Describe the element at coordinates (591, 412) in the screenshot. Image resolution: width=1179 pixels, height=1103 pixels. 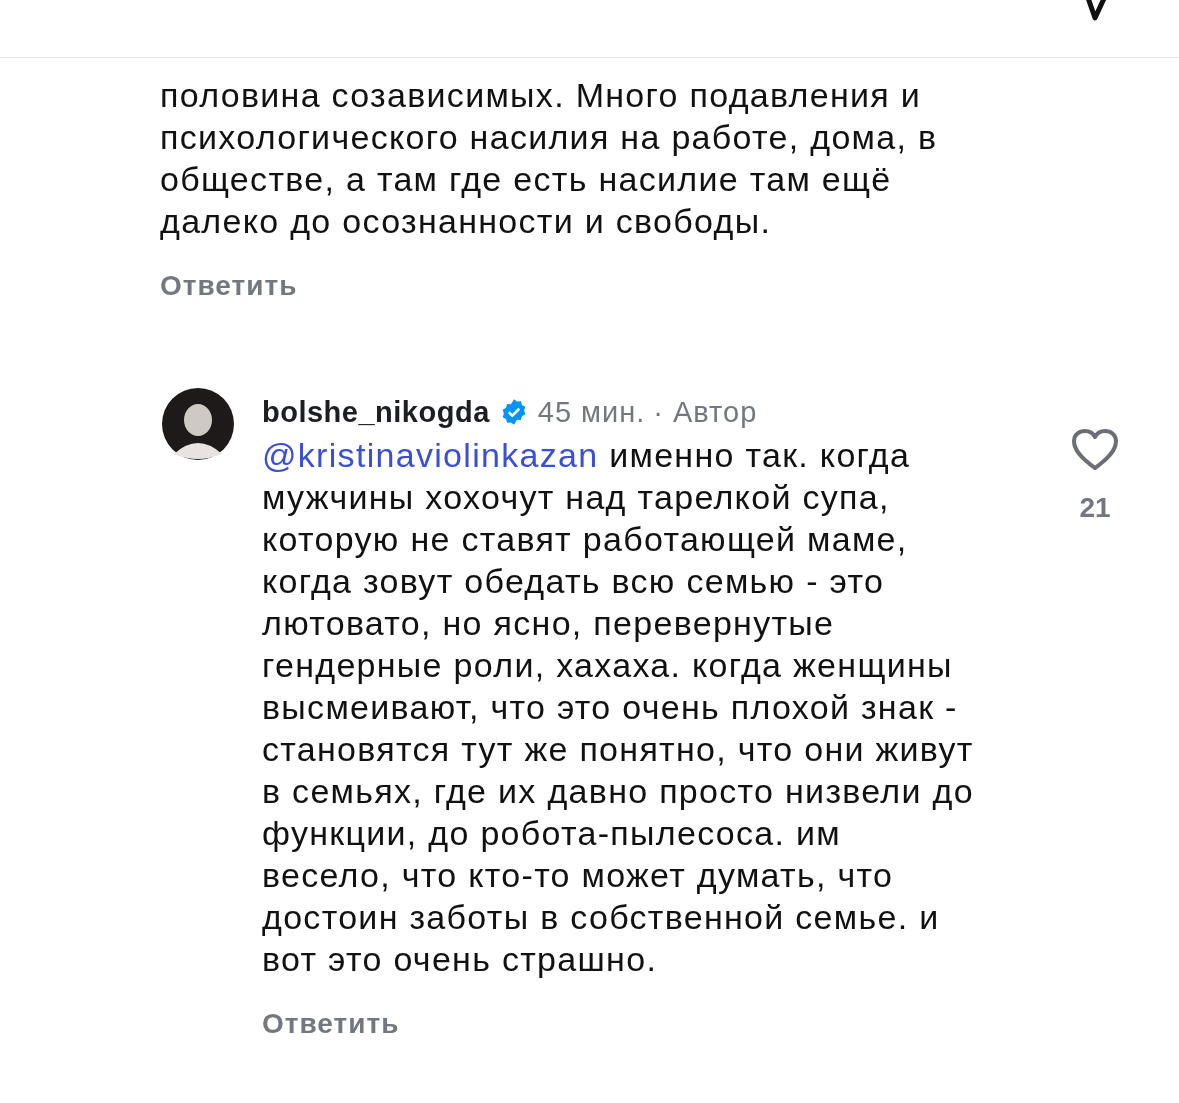
I see `comment-time: 45 мин.` at that location.